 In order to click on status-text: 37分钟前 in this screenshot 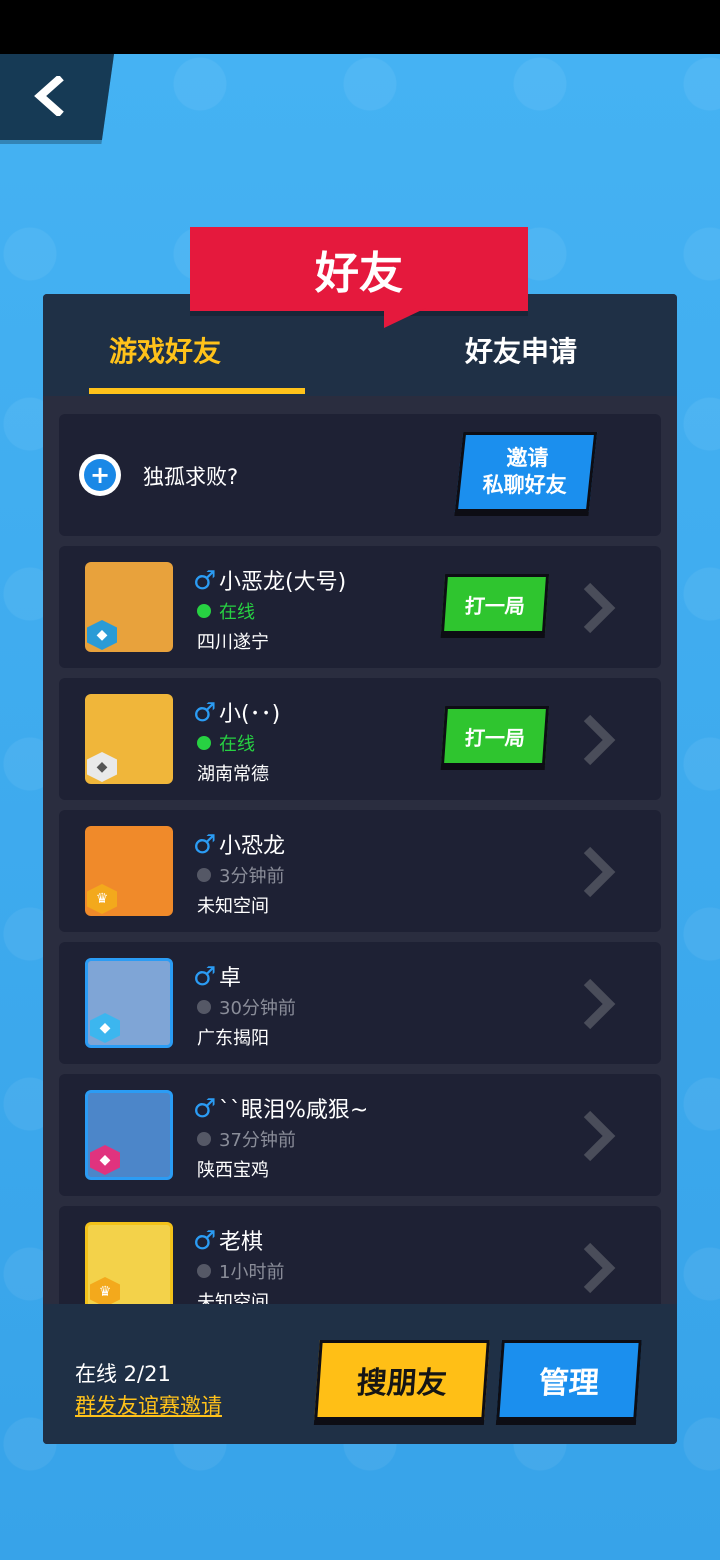, I will do `click(257, 1140)`.